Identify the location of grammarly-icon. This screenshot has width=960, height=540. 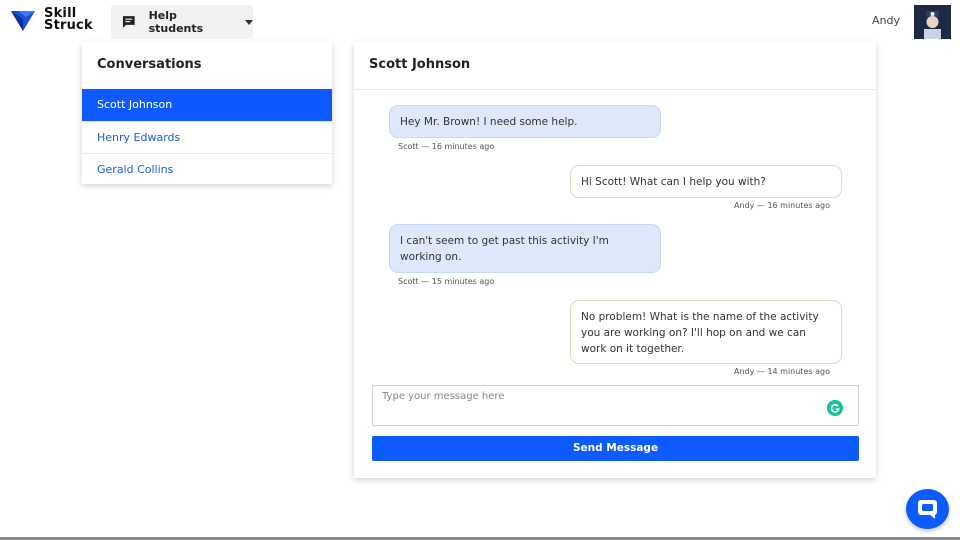
(835, 408).